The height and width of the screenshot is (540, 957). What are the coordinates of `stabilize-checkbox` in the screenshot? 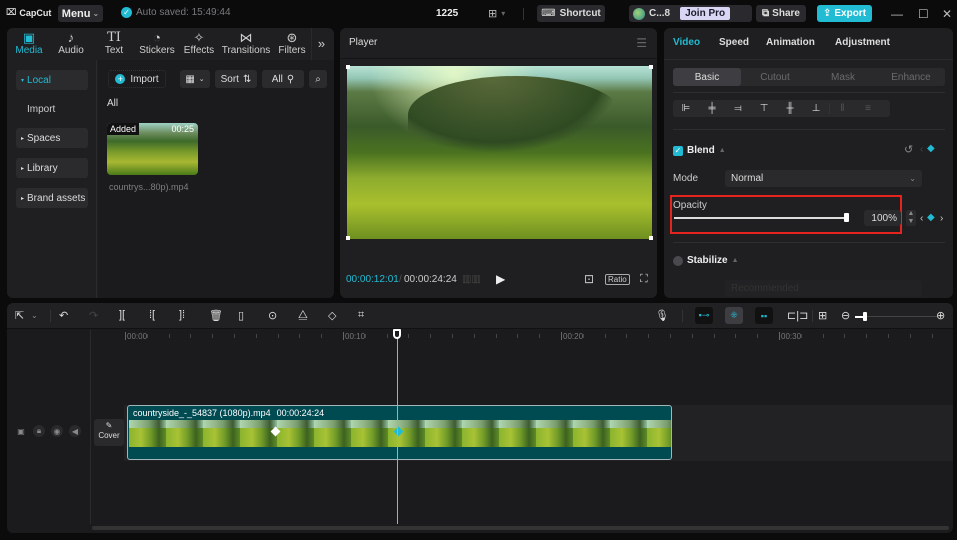 It's located at (678, 260).